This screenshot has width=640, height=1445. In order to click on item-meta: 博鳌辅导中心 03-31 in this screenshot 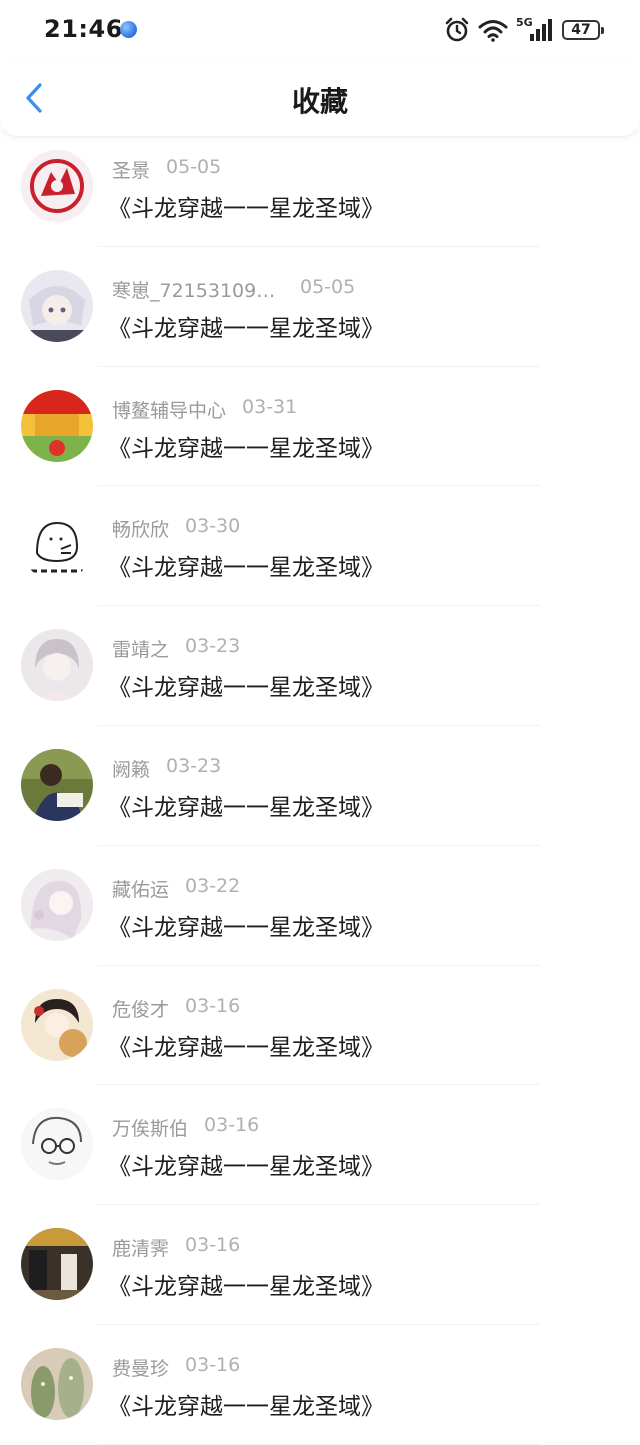, I will do `click(204, 409)`.